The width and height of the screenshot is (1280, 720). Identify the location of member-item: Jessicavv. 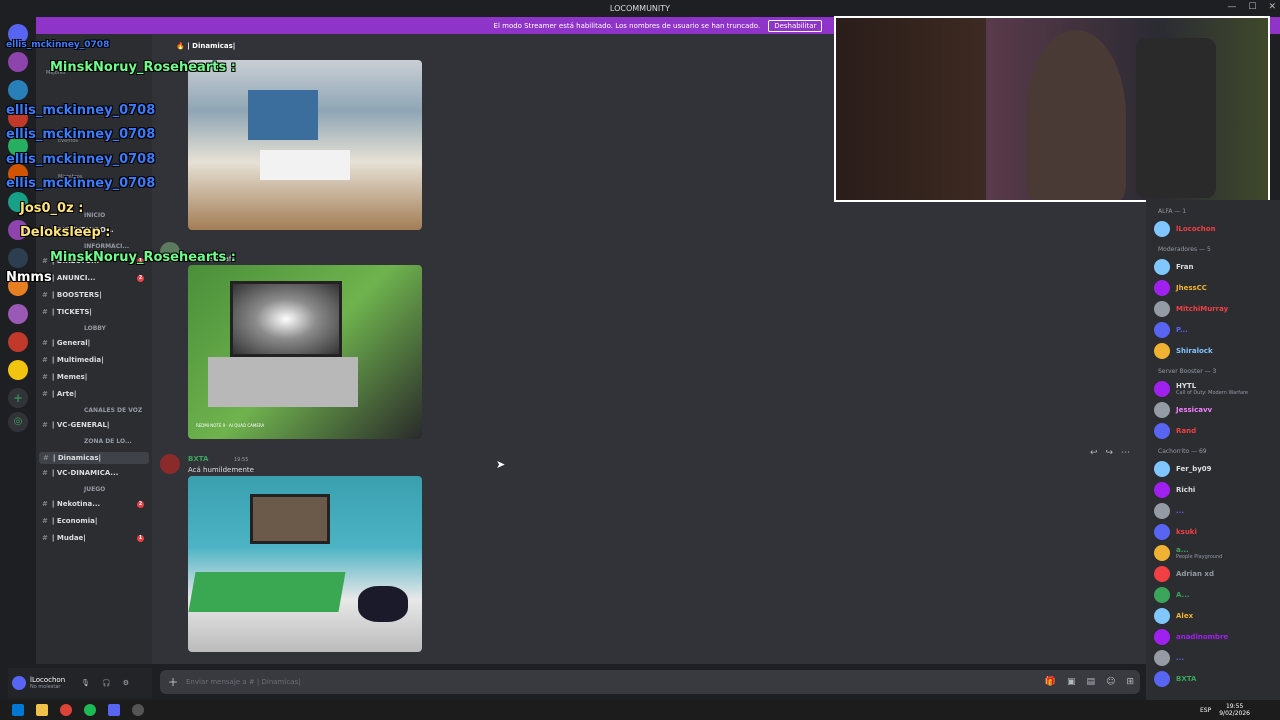
(1183, 410).